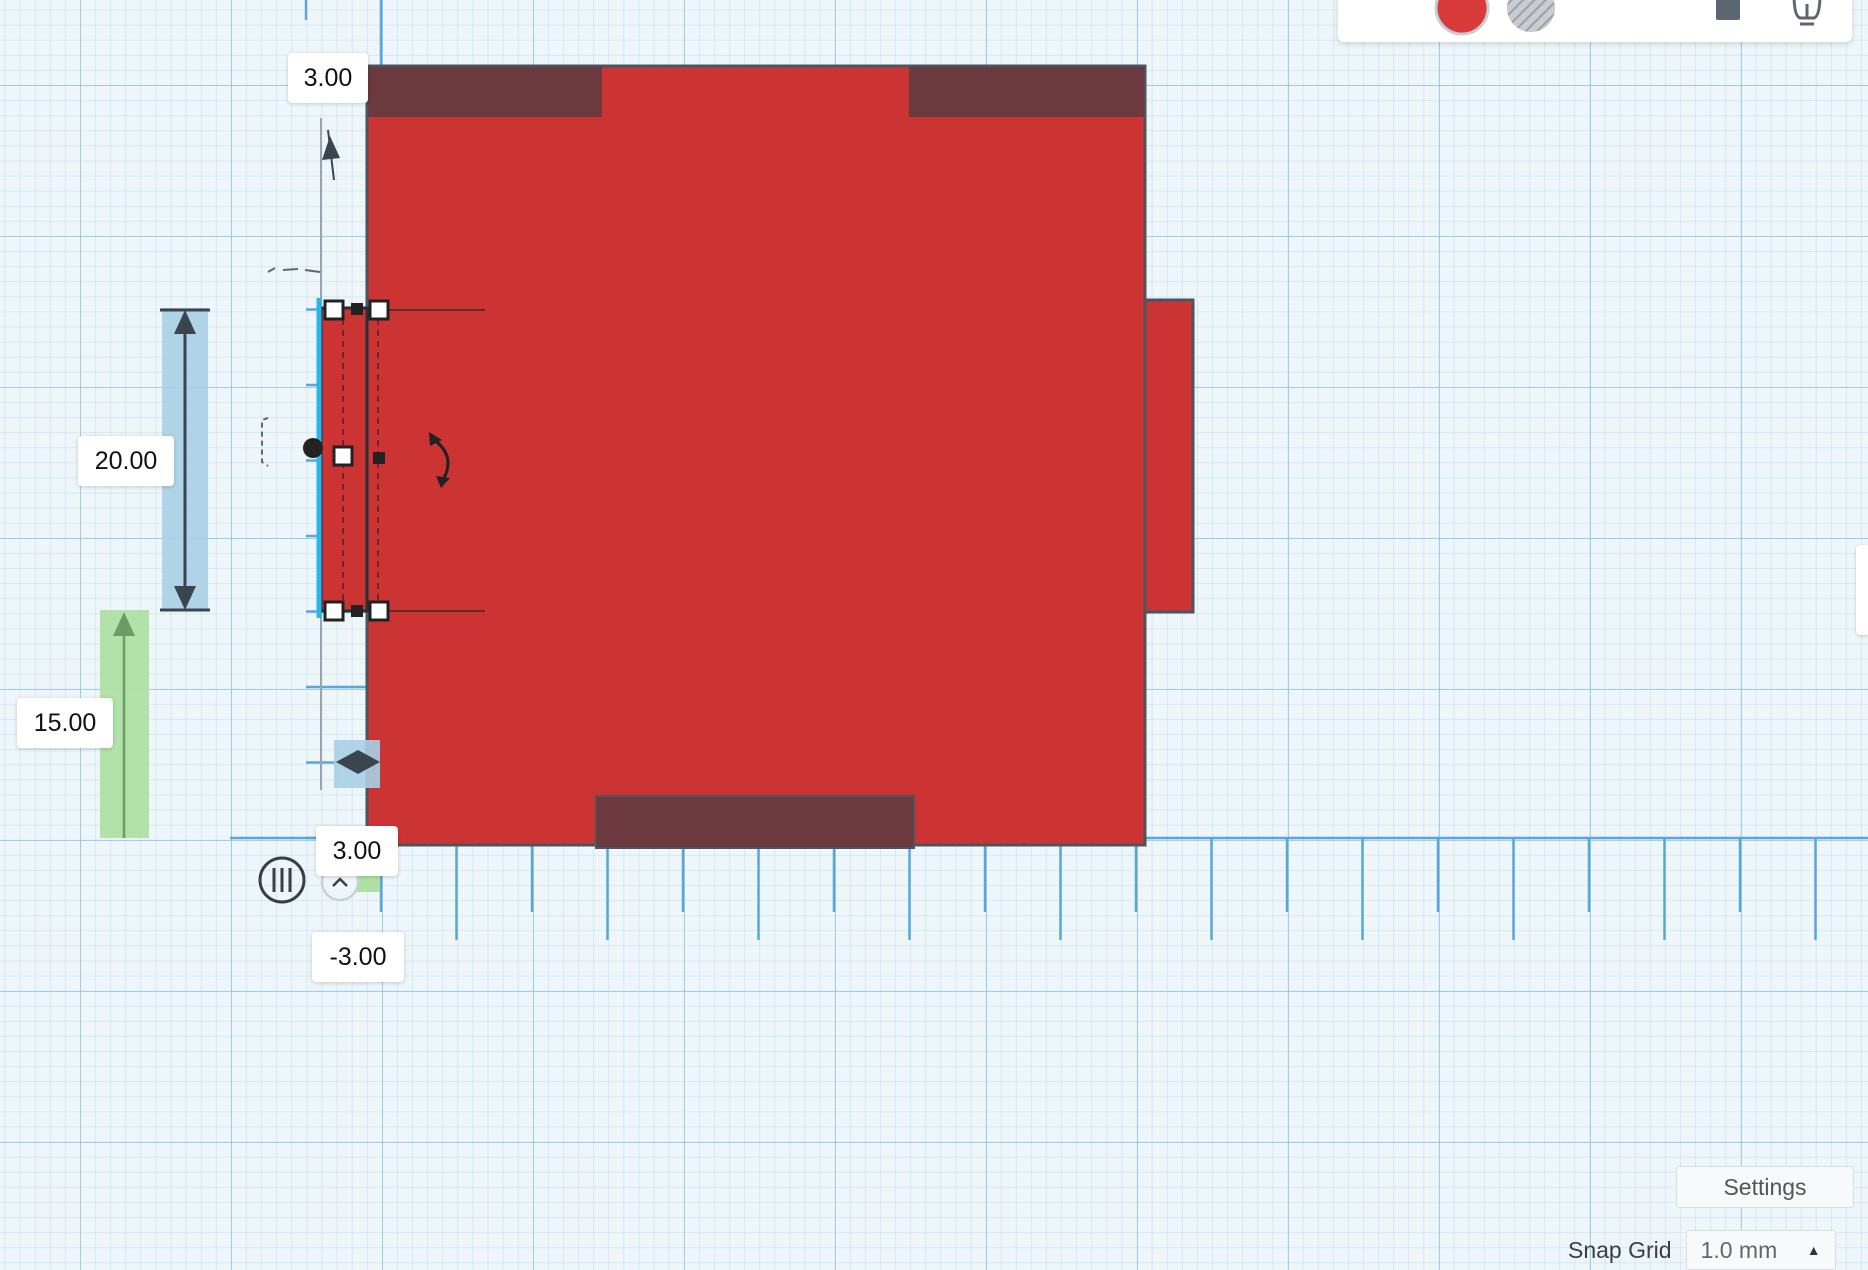 The height and width of the screenshot is (1270, 1868). What do you see at coordinates (265, 442) in the screenshot?
I see `rotation-guide` at bounding box center [265, 442].